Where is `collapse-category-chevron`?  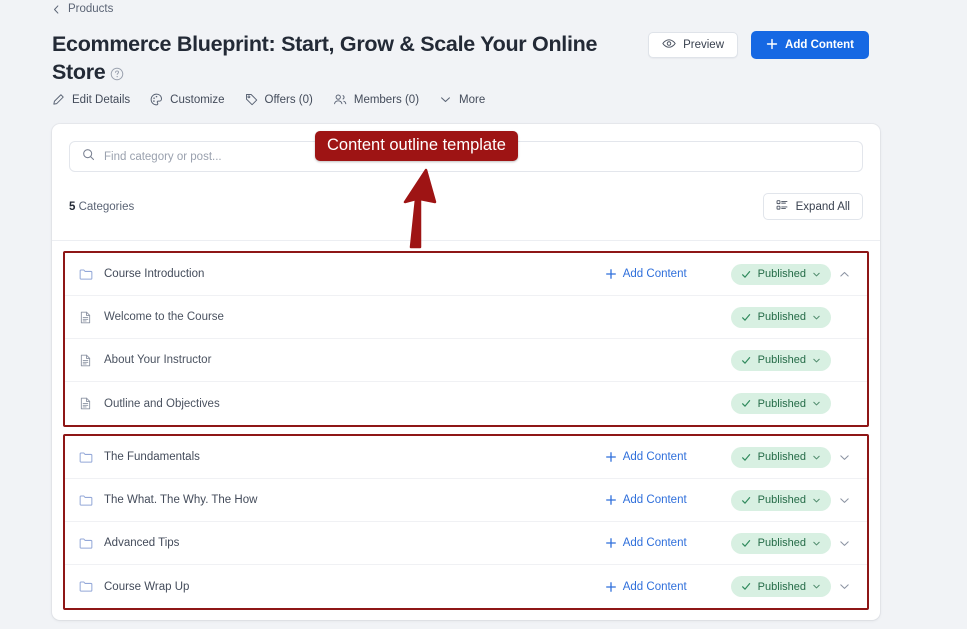 collapse-category-chevron is located at coordinates (844, 274).